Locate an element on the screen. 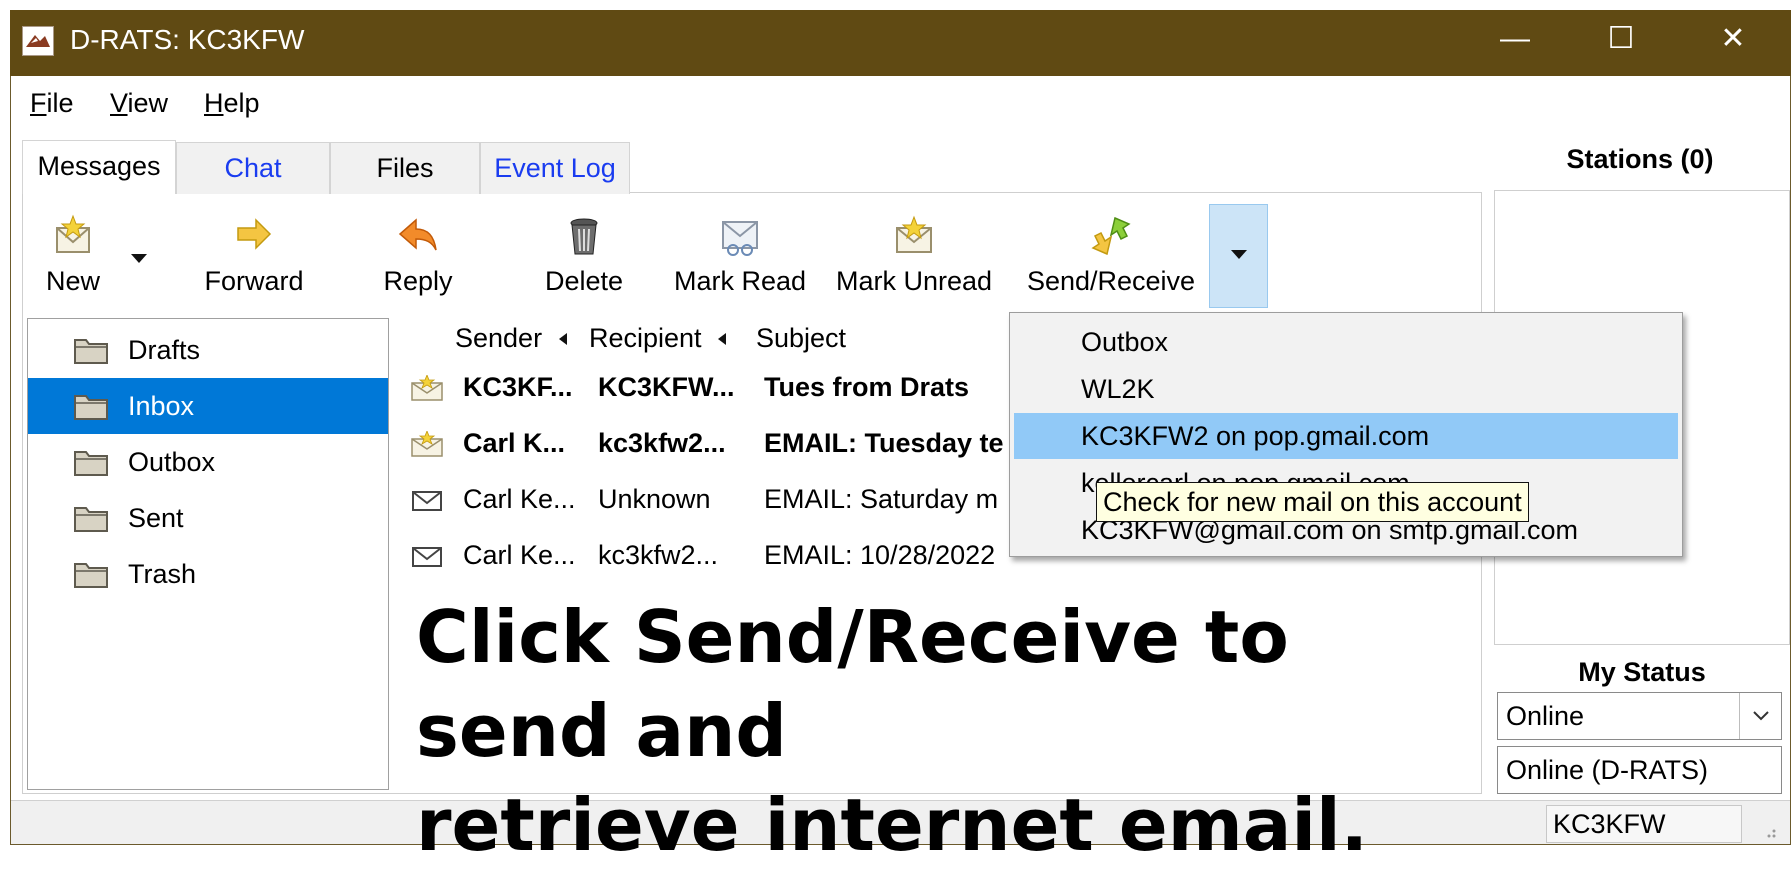  column-header-subject: Subject is located at coordinates (801, 338).